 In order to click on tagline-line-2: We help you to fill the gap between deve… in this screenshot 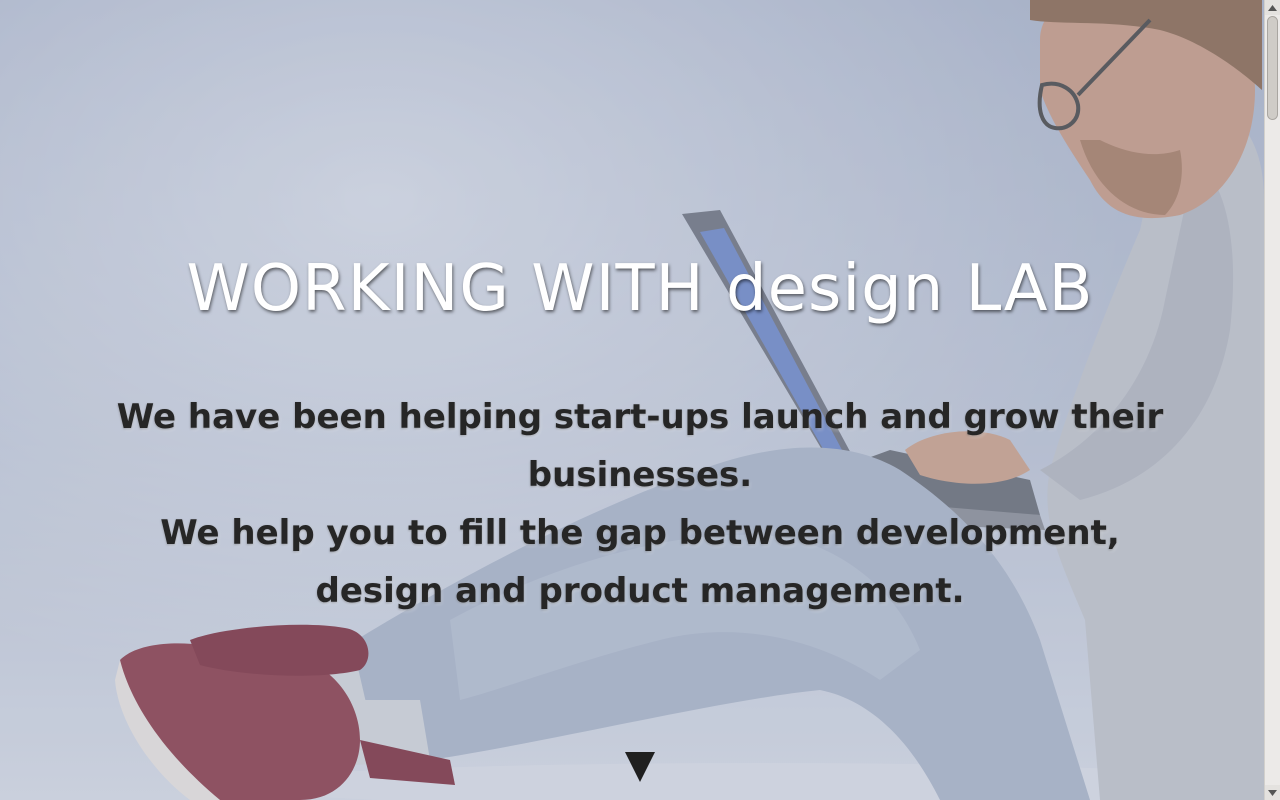, I will do `click(640, 562)`.